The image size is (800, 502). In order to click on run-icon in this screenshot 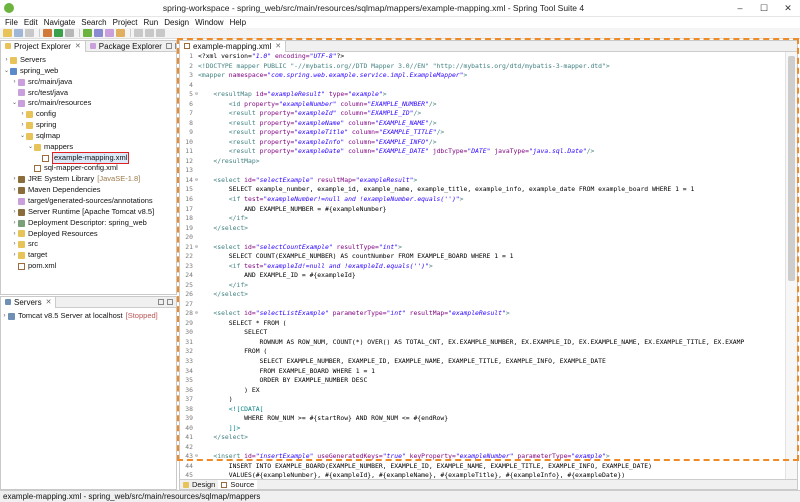, I will do `click(58, 33)`.